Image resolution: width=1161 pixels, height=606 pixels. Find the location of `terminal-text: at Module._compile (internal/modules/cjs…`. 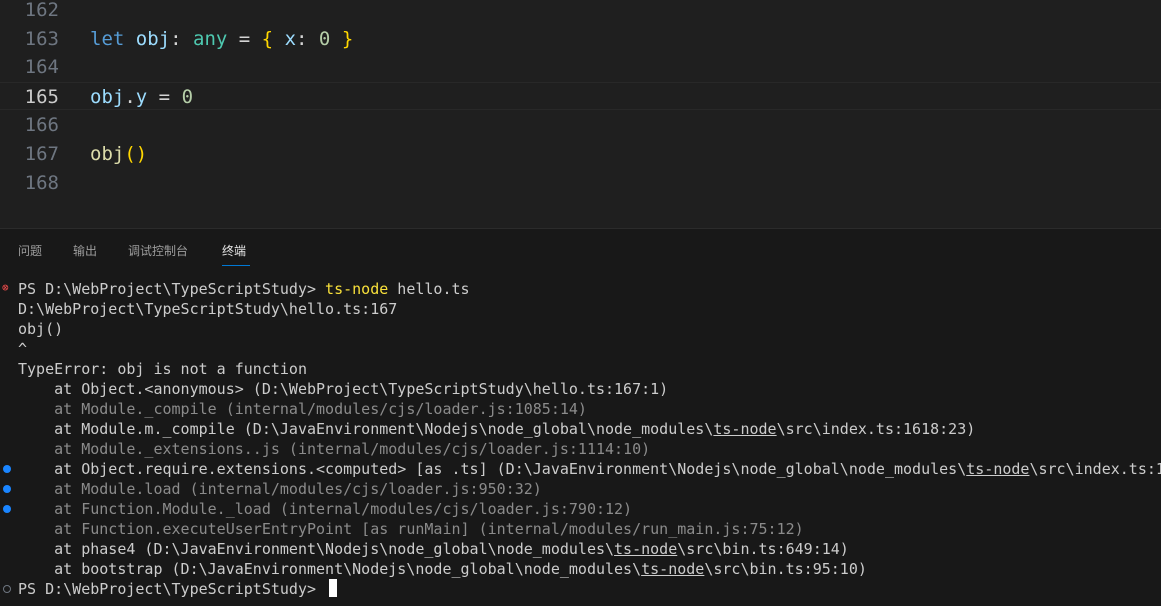

terminal-text: at Module._compile (internal/modules/cjs… is located at coordinates (302, 409).